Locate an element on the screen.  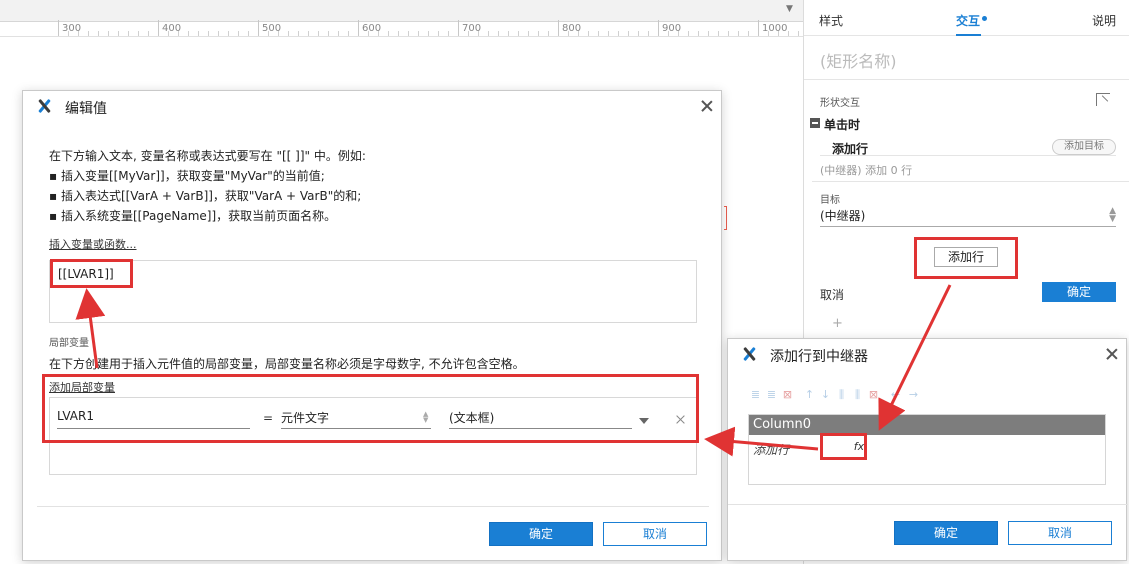
expand-icon is located at coordinates (1103, 99).